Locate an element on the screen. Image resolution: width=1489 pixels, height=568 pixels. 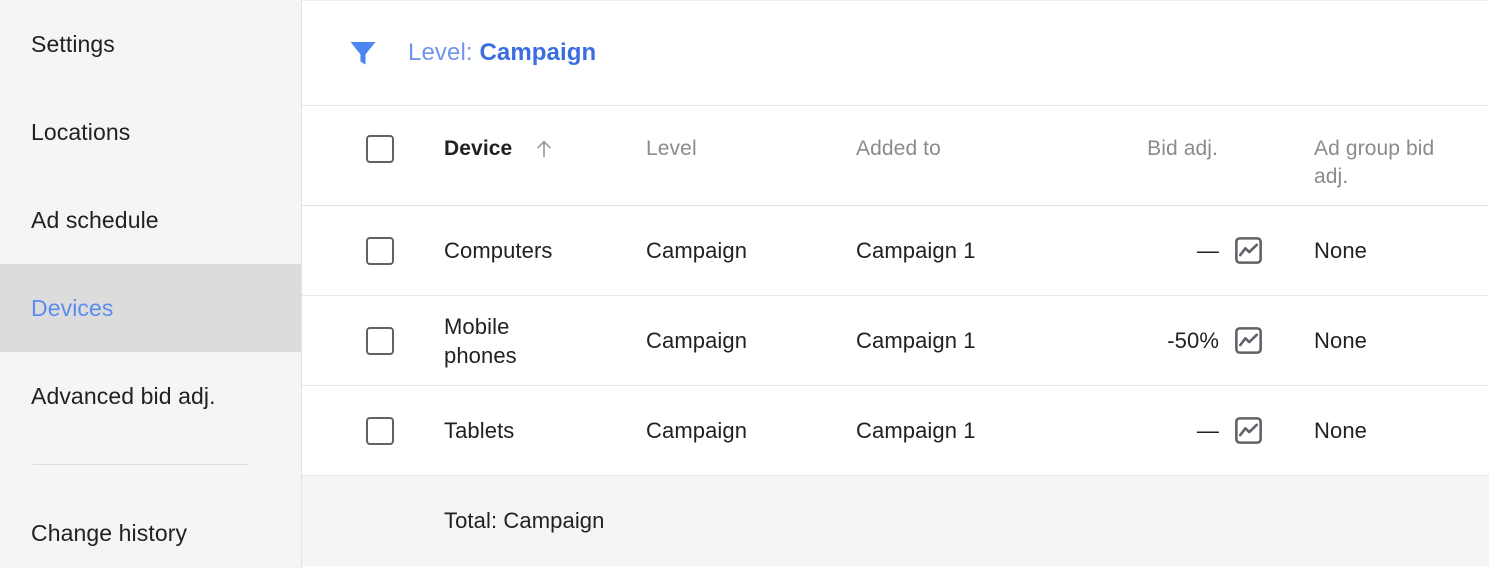
cell-text-bid-adj: -50% is located at coordinates (1193, 340).